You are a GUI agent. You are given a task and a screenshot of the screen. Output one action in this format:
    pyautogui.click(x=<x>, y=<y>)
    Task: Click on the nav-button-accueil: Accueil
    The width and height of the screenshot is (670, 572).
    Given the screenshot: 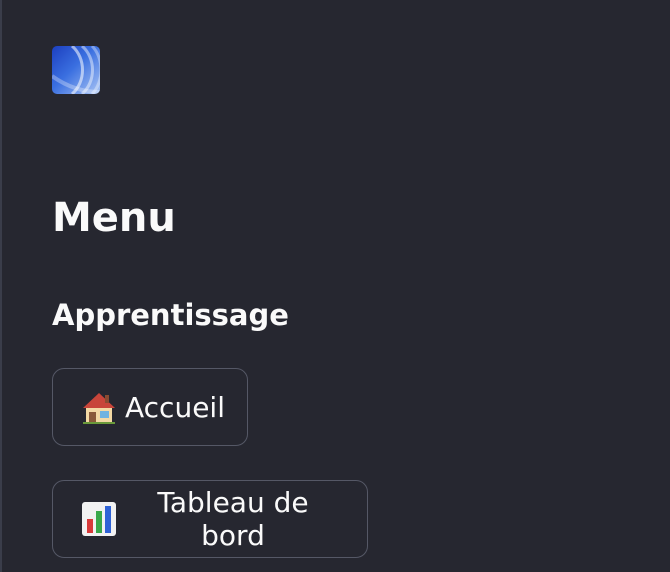 What is the action you would take?
    pyautogui.click(x=150, y=407)
    